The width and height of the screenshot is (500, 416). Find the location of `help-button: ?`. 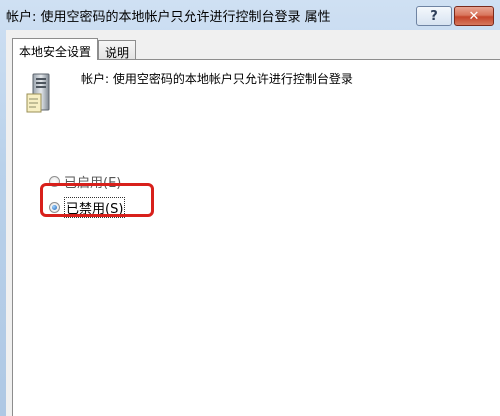

help-button: ? is located at coordinates (434, 16).